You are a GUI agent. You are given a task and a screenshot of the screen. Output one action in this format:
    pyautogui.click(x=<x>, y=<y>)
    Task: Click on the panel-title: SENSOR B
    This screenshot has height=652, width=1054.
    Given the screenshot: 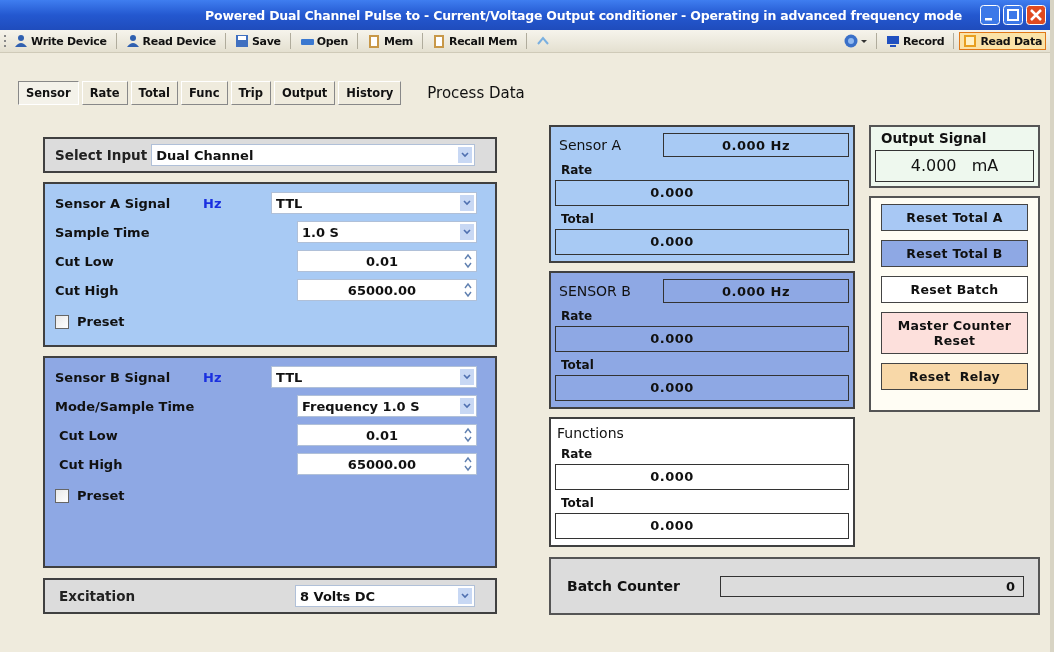 What is the action you would take?
    pyautogui.click(x=594, y=291)
    